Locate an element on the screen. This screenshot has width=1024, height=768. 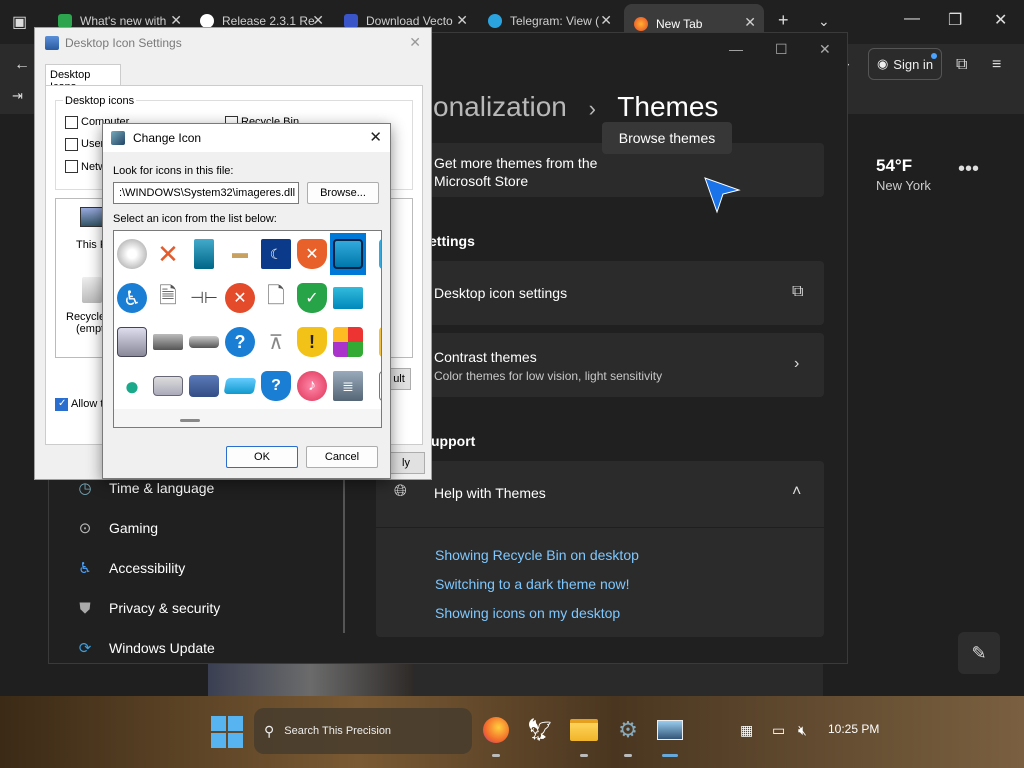
browse-themes-button: Browse themes is located at coordinates (667, 138).